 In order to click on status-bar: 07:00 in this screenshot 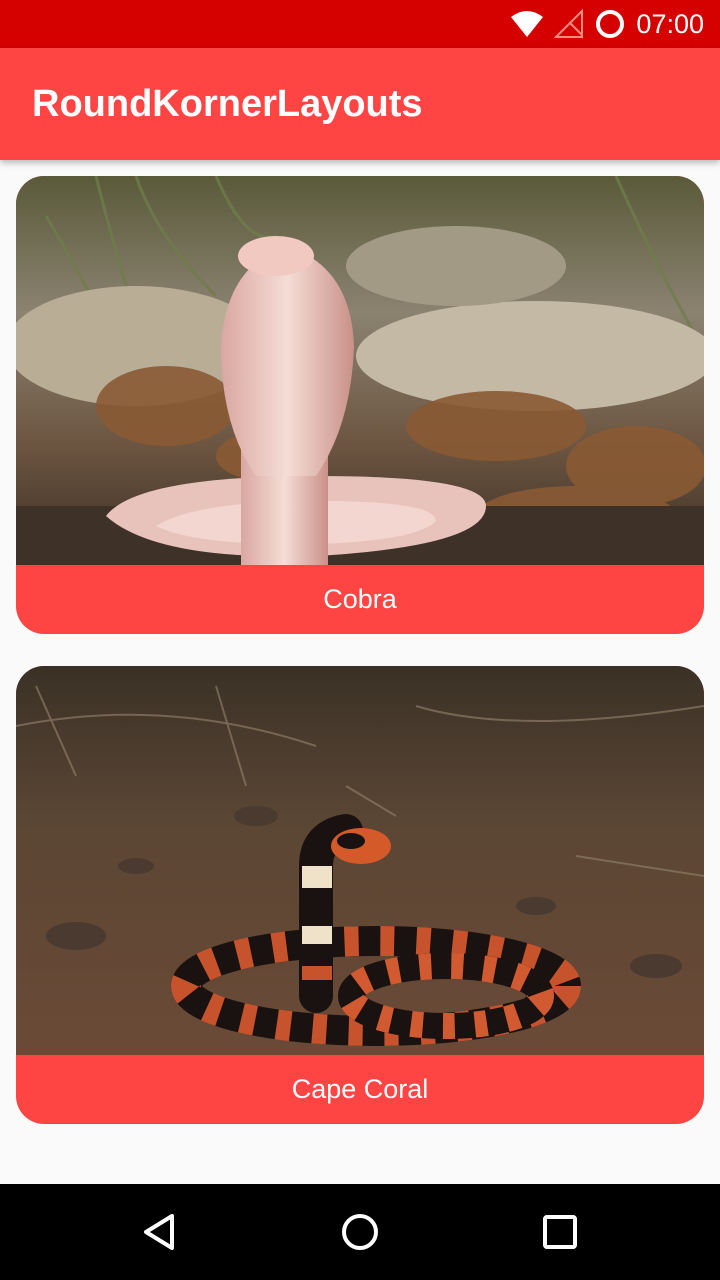, I will do `click(360, 24)`.